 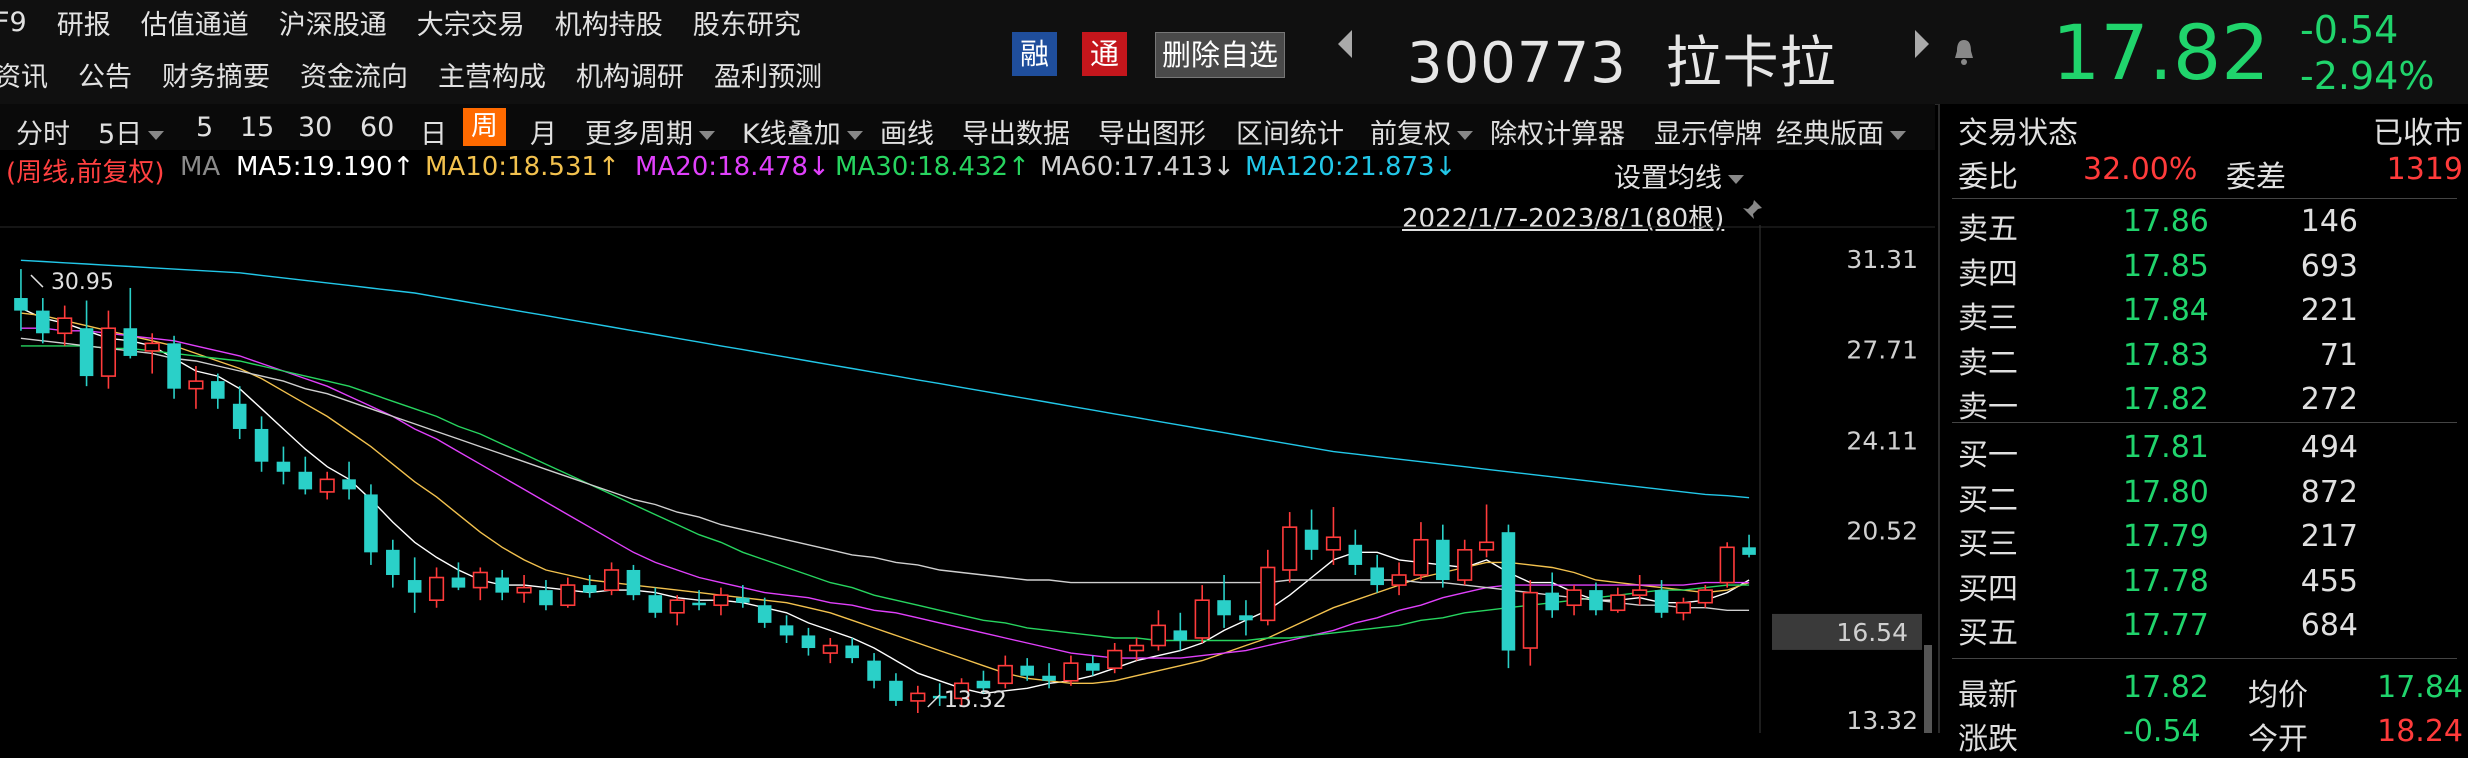 I want to click on bid-level-row: 买二 17.80 872, so click(x=2210, y=496).